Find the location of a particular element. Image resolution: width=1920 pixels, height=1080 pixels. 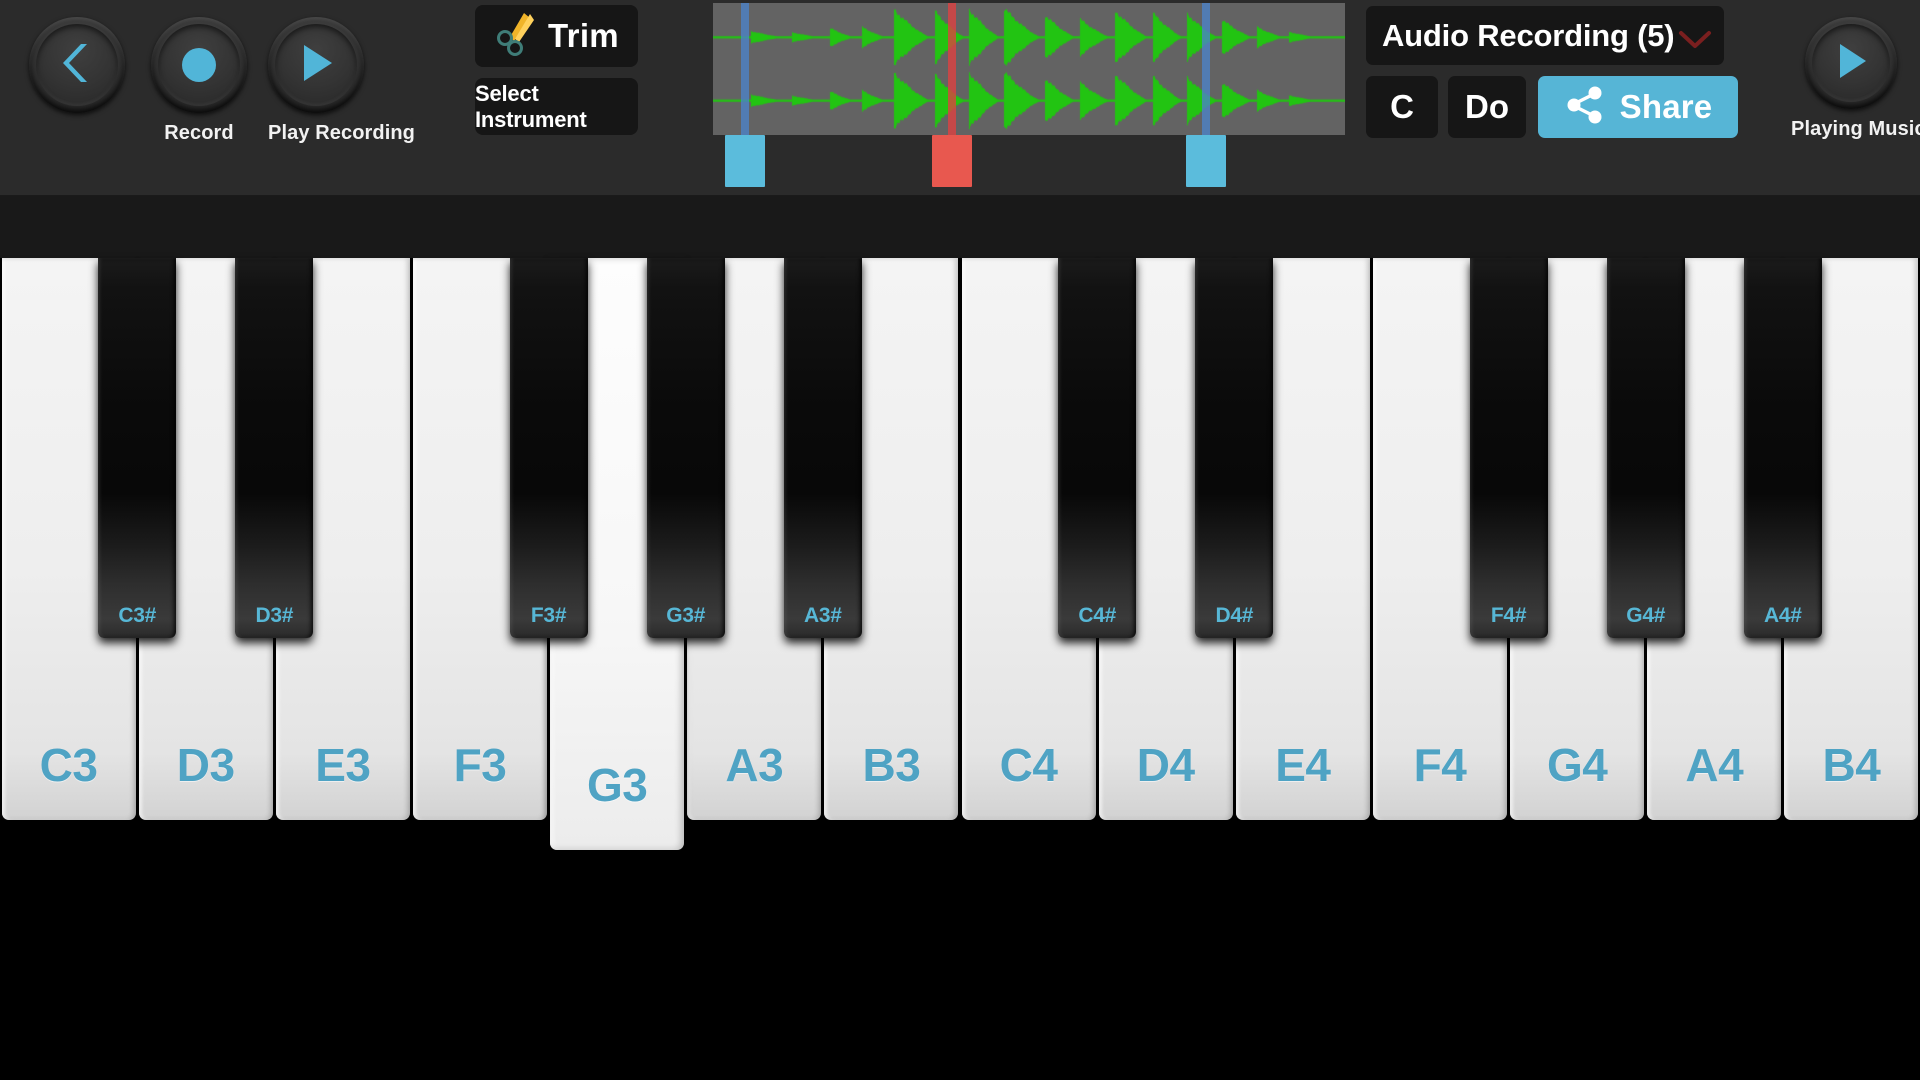

recording-title-label: Audio Recording (5) is located at coordinates (1528, 35).